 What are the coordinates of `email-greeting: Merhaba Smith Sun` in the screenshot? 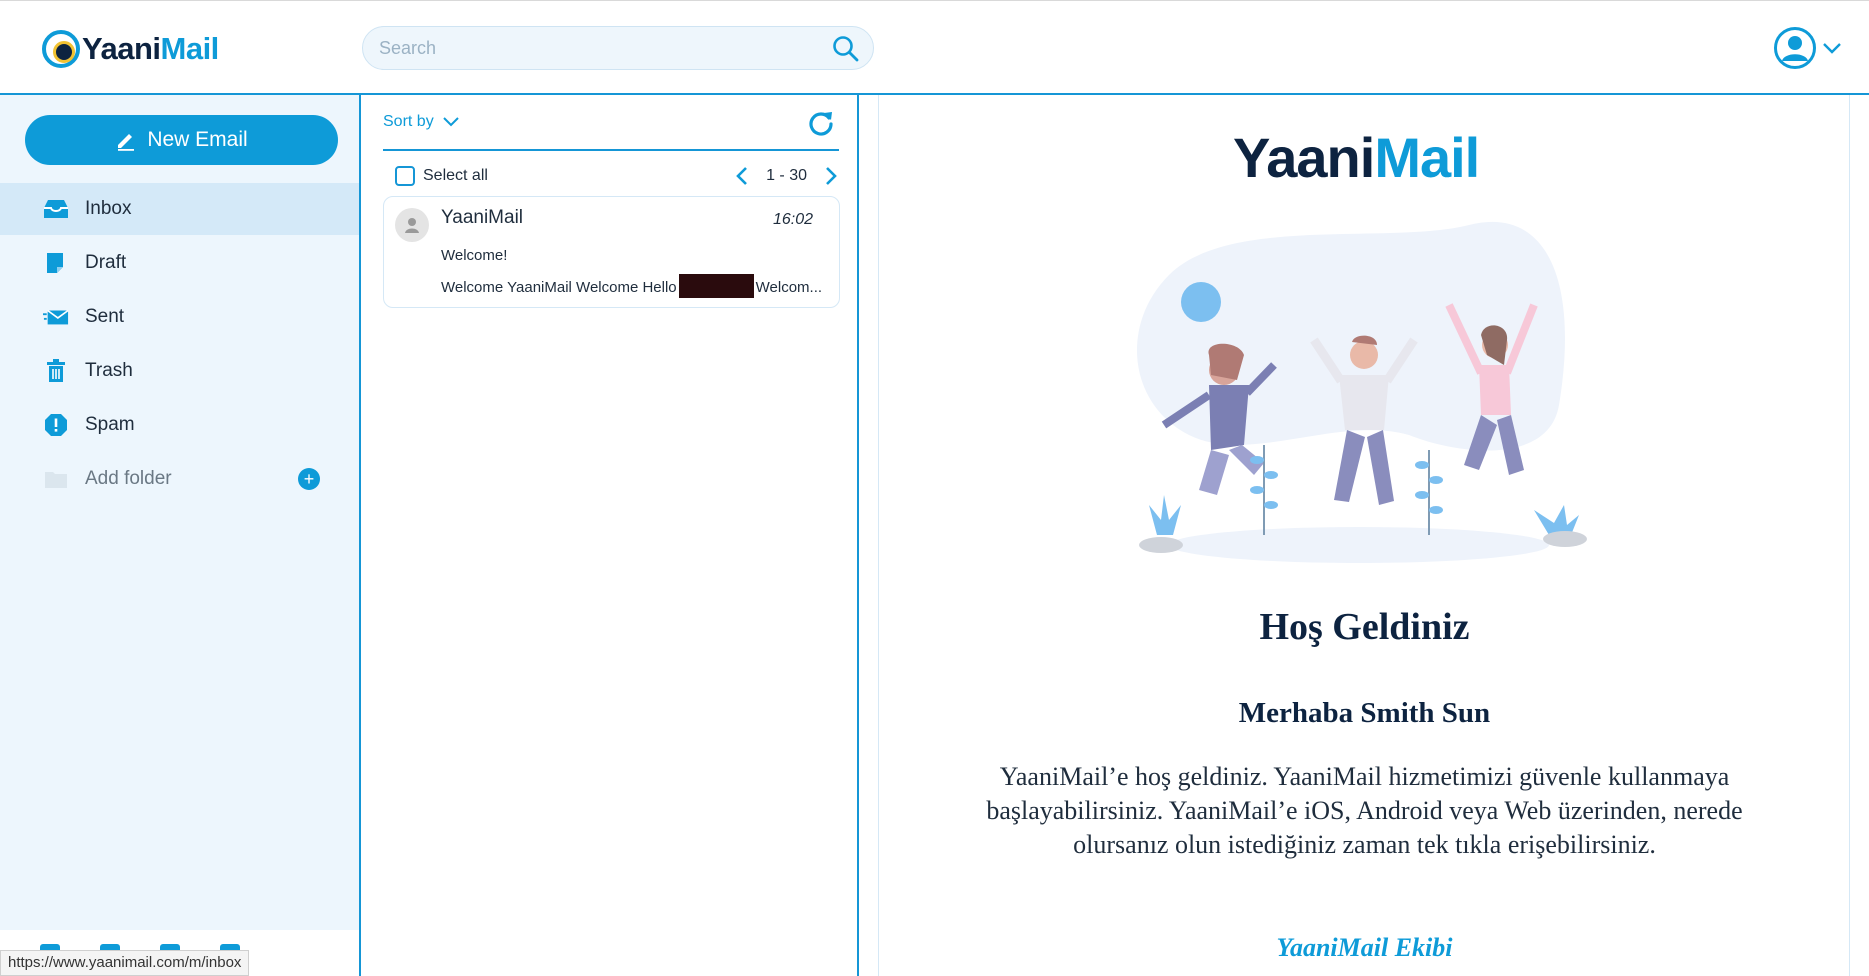 It's located at (1364, 713).